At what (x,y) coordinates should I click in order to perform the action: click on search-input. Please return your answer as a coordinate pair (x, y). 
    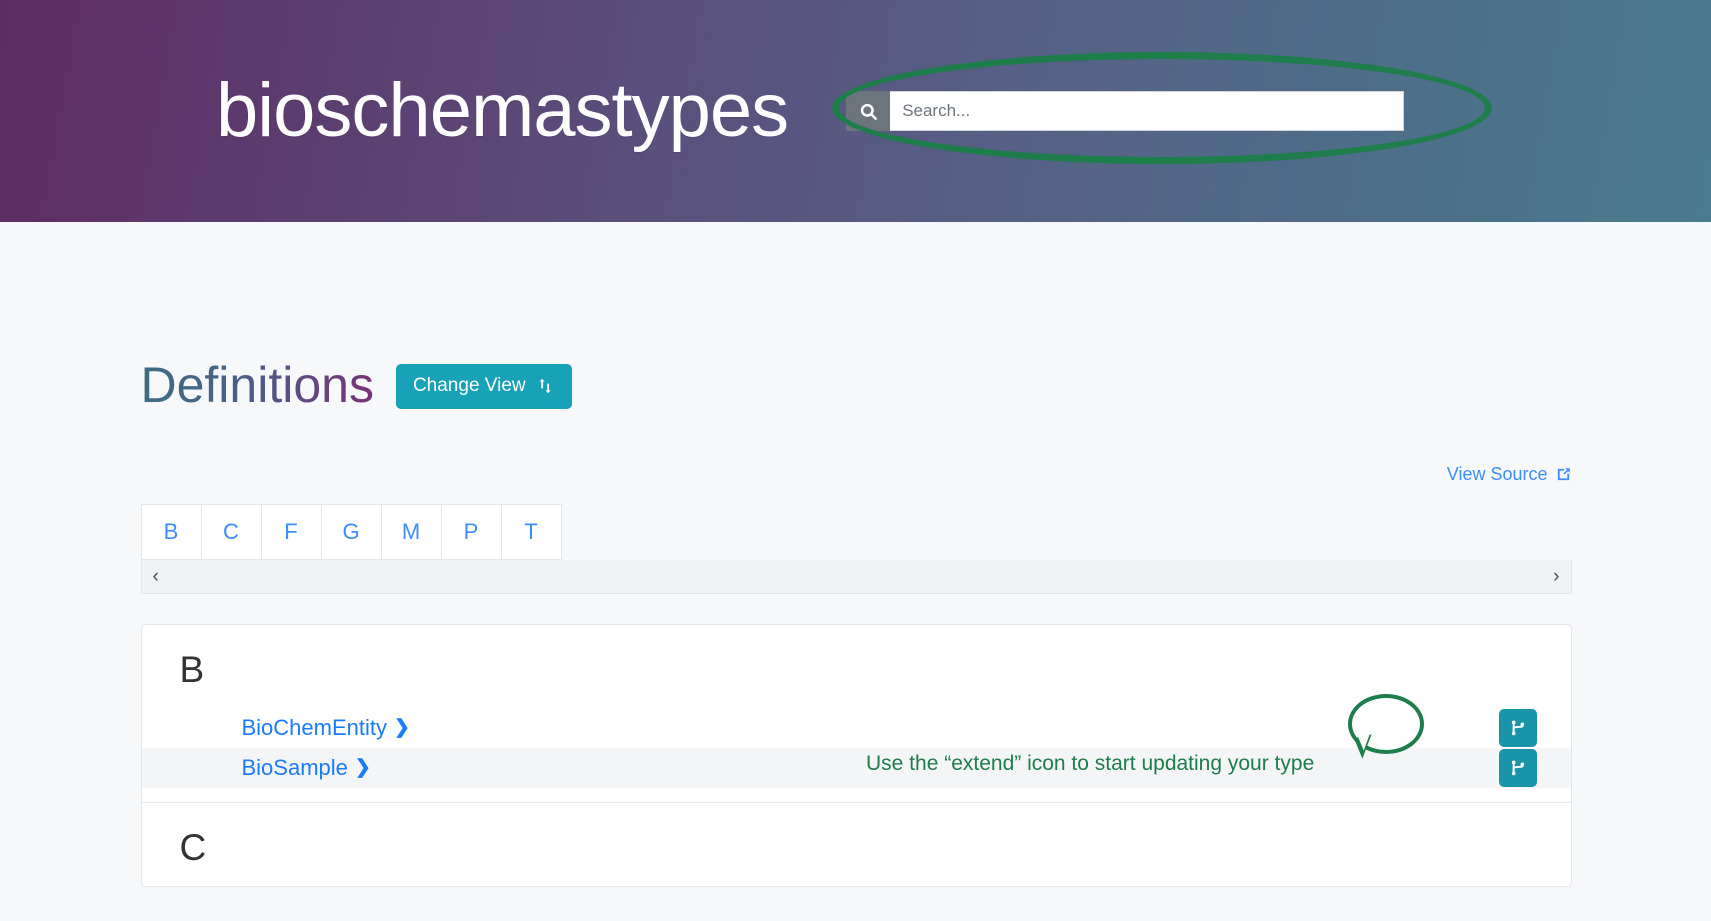
    Looking at the image, I should click on (1147, 111).